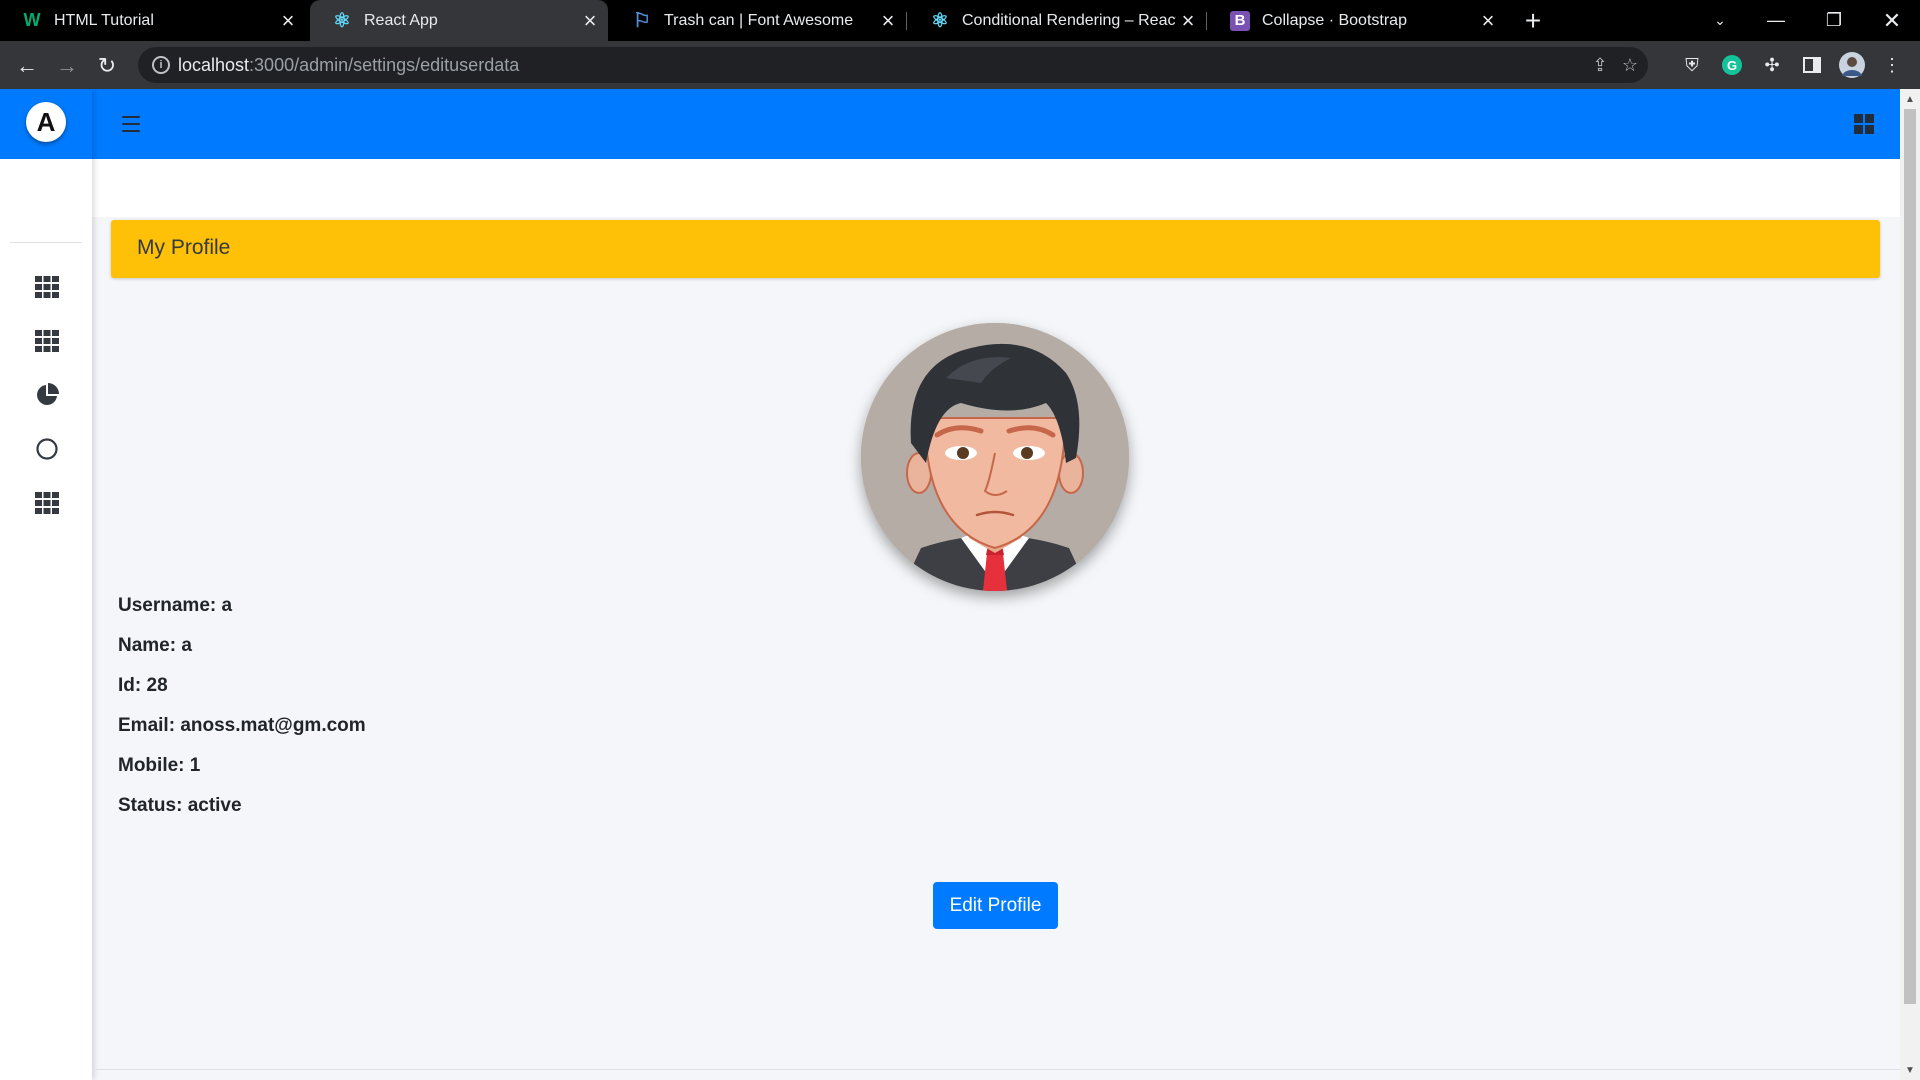  I want to click on tab-bootstrap-collapse: B Collapse · Bootstrap ×, so click(1357, 20).